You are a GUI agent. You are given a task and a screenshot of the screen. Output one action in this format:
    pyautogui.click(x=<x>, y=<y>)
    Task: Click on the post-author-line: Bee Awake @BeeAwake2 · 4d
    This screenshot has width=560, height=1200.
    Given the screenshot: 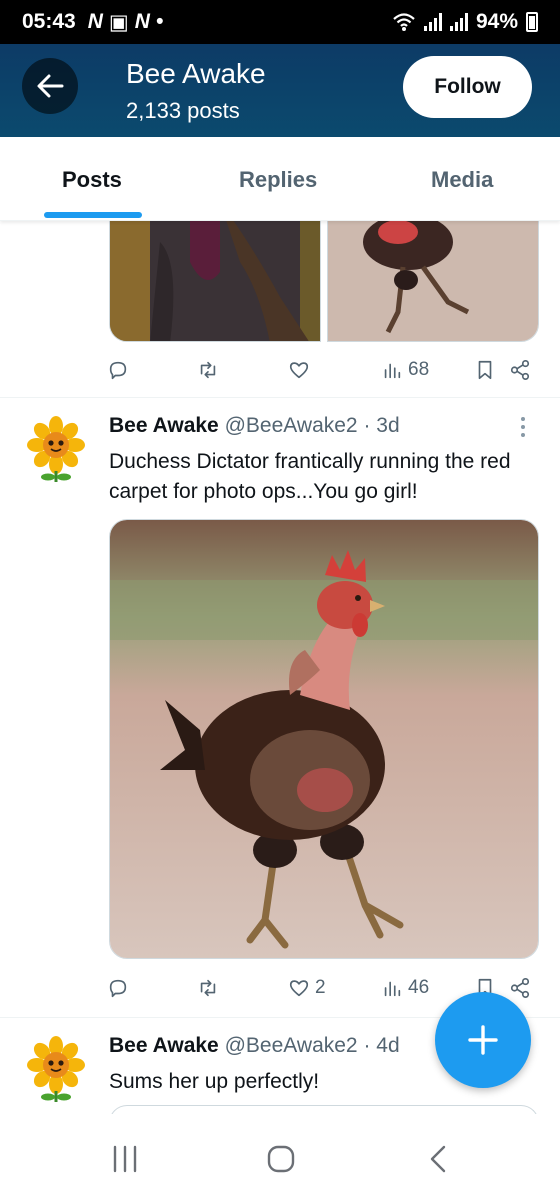 What is the action you would take?
    pyautogui.click(x=254, y=1046)
    